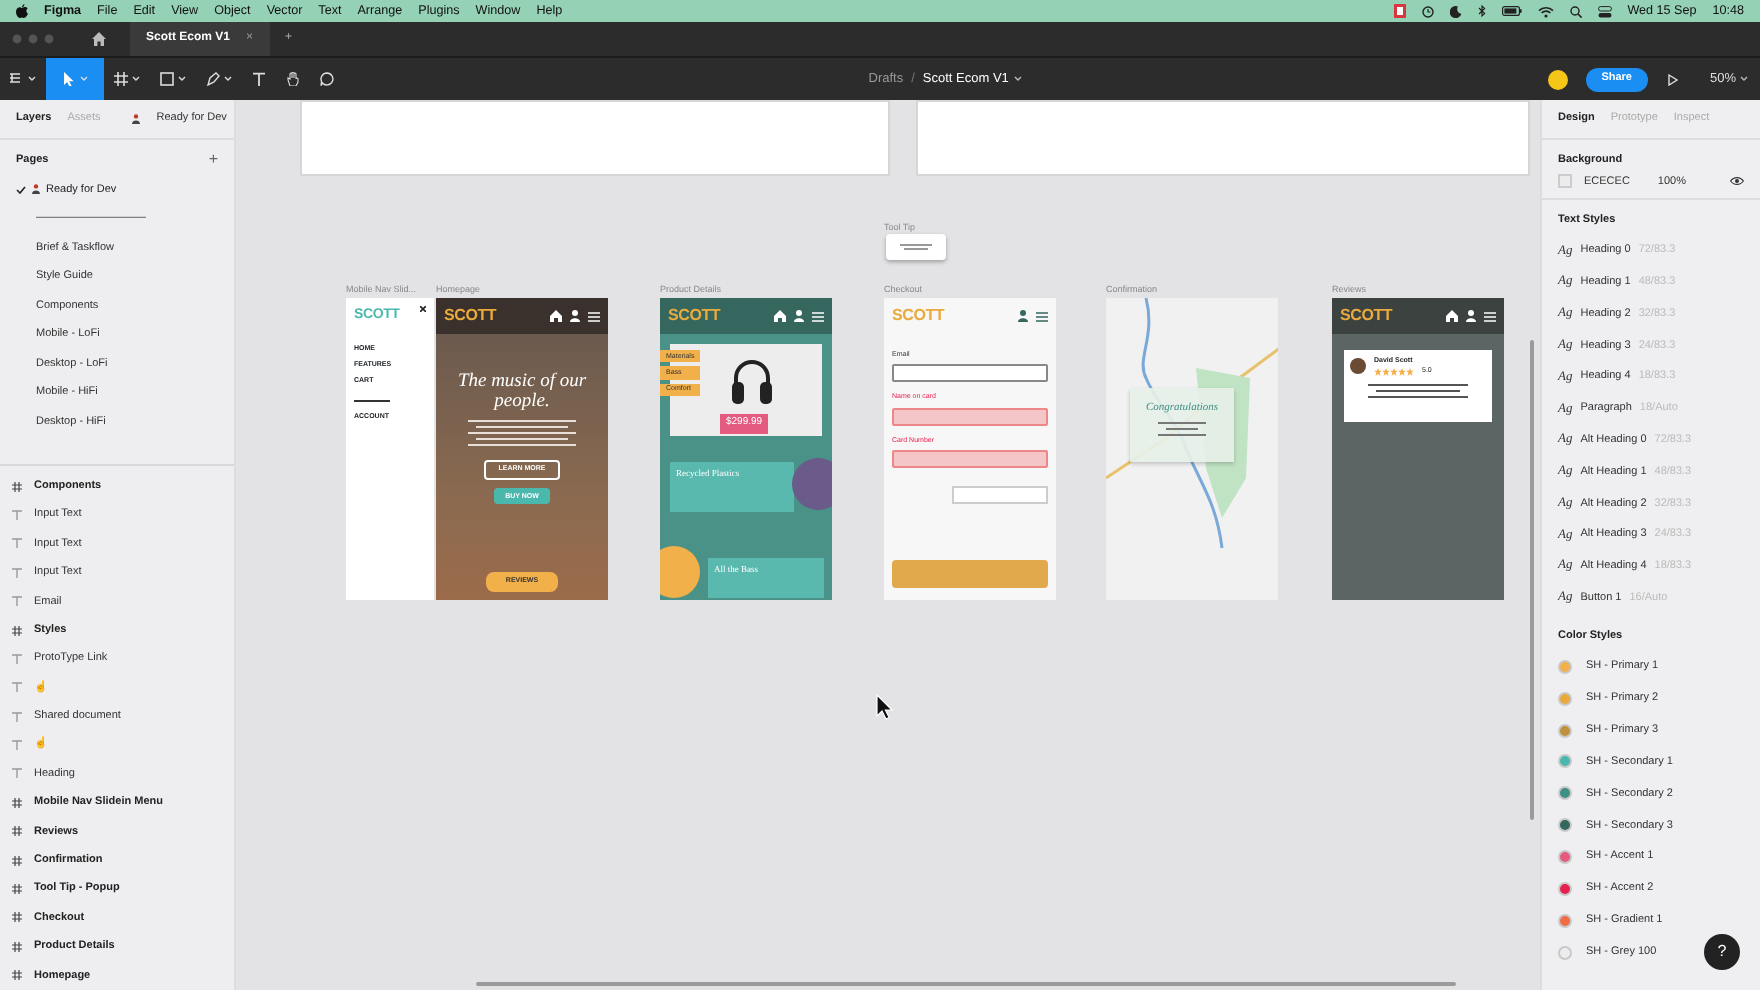 The width and height of the screenshot is (1760, 990). Describe the element at coordinates (17, 79) in the screenshot. I see `layers-icon` at that location.